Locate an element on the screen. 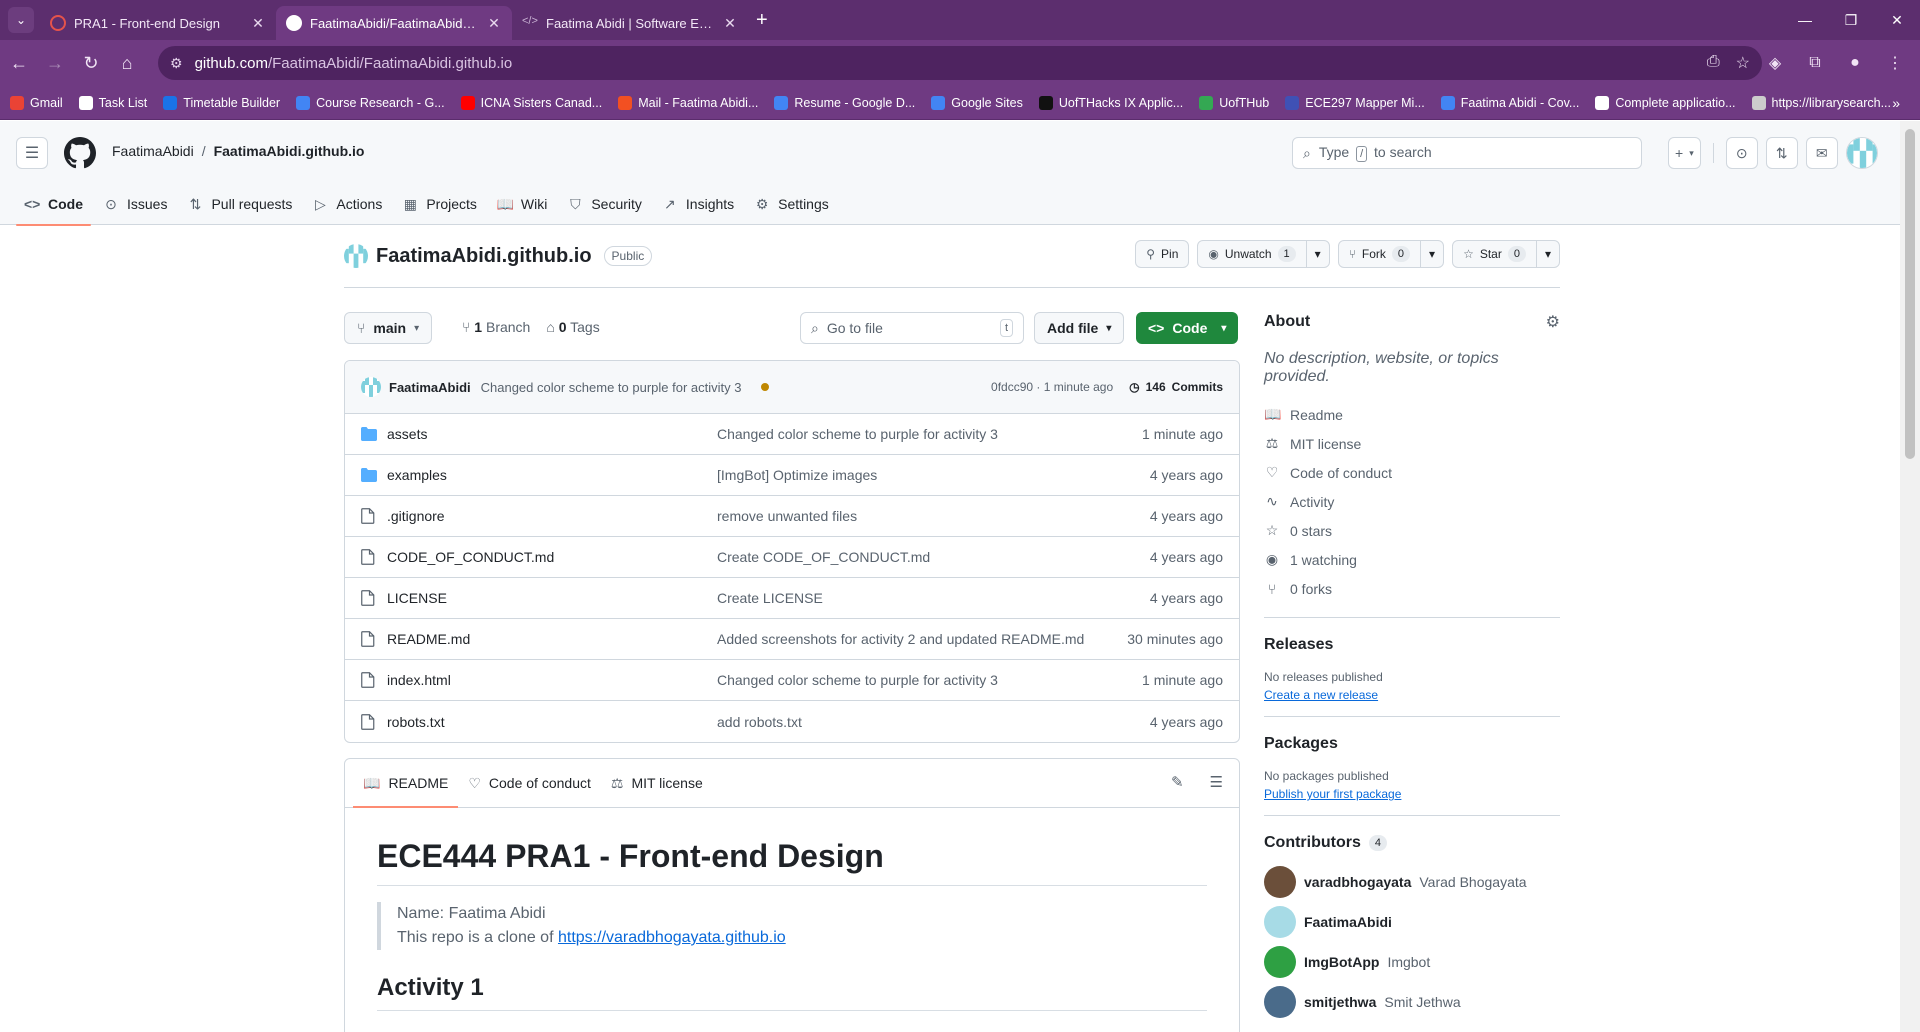 The image size is (1920, 1032). forward-icon: → is located at coordinates (55, 63).